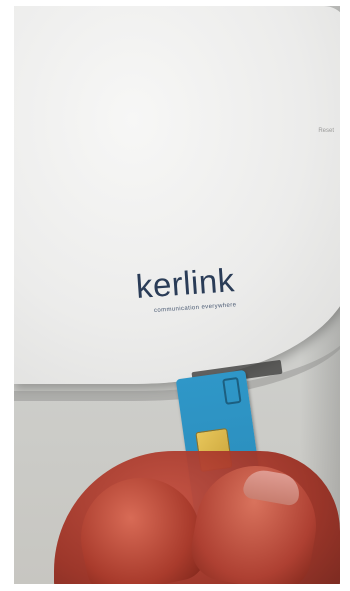 The height and width of the screenshot is (591, 350). What do you see at coordinates (185, 283) in the screenshot?
I see `brand-logo-text: kerlink` at bounding box center [185, 283].